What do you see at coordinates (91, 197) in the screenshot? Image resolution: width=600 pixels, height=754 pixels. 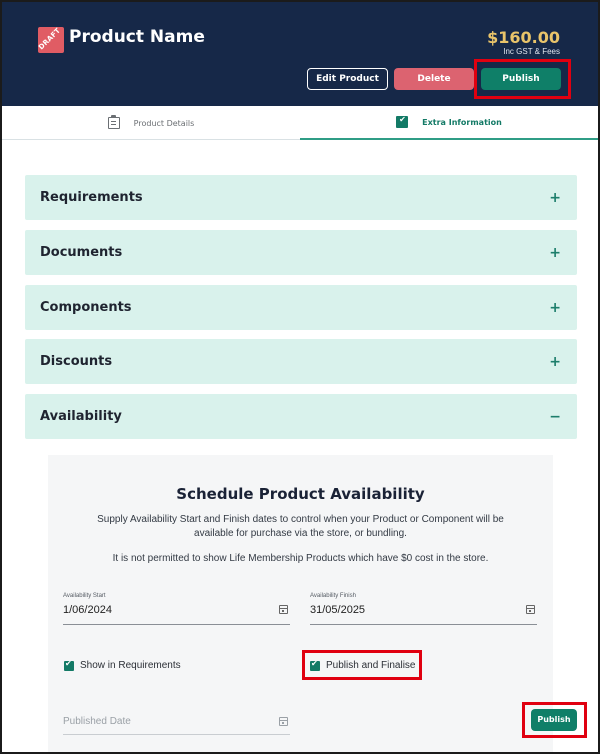 I see `accordion-title: Requirements` at bounding box center [91, 197].